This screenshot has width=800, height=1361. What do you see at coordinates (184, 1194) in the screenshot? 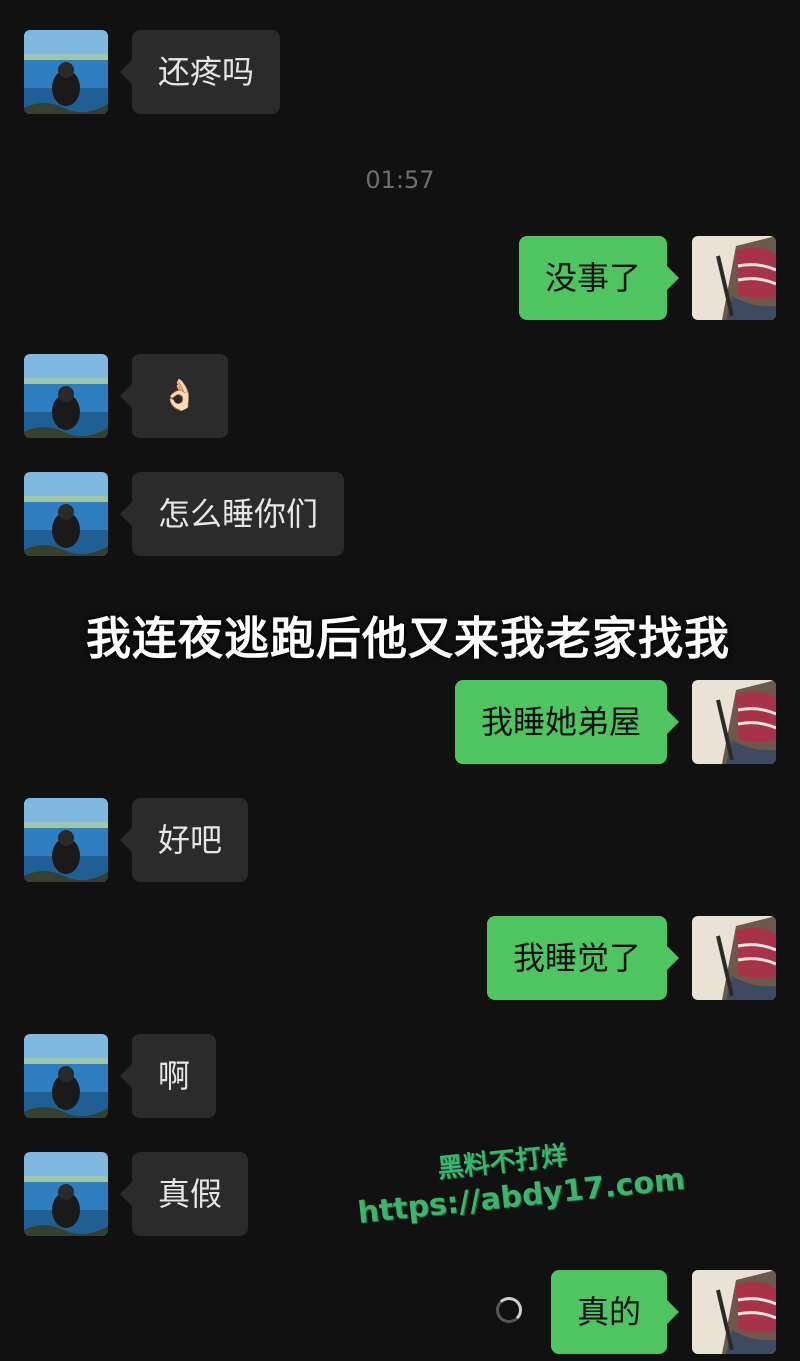
I see `message-bubble-incoming: 真假` at bounding box center [184, 1194].